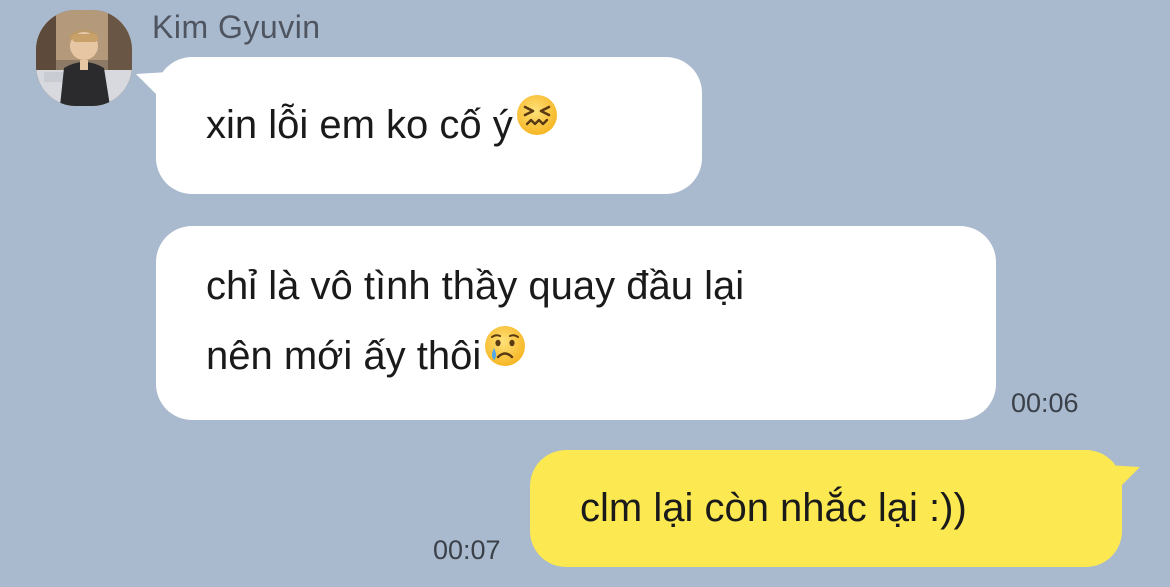 The image size is (1170, 587). I want to click on message-text-line-1: chỉ là vô tình thầy quay đầu lại, so click(475, 286).